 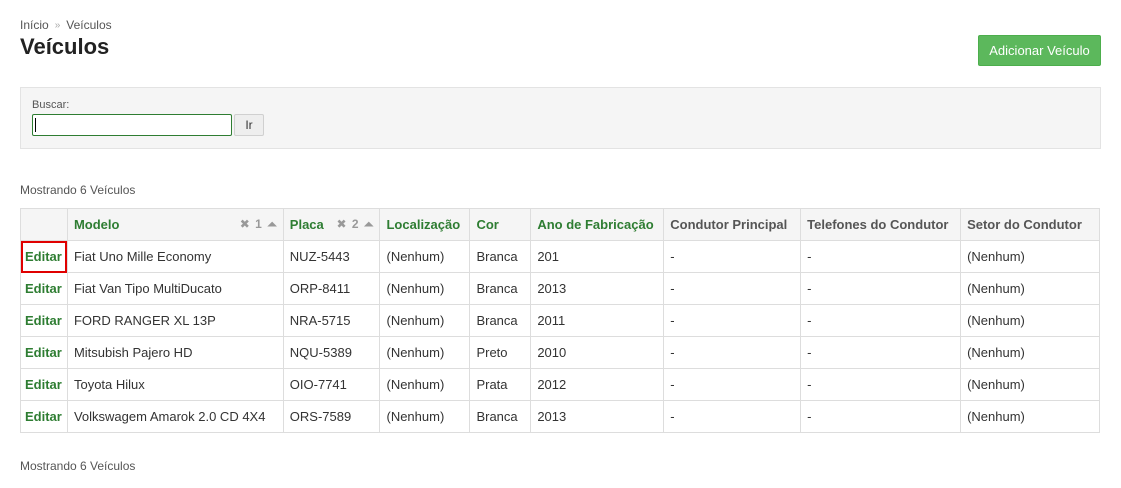 I want to click on search-label: Buscar:, so click(x=51, y=105).